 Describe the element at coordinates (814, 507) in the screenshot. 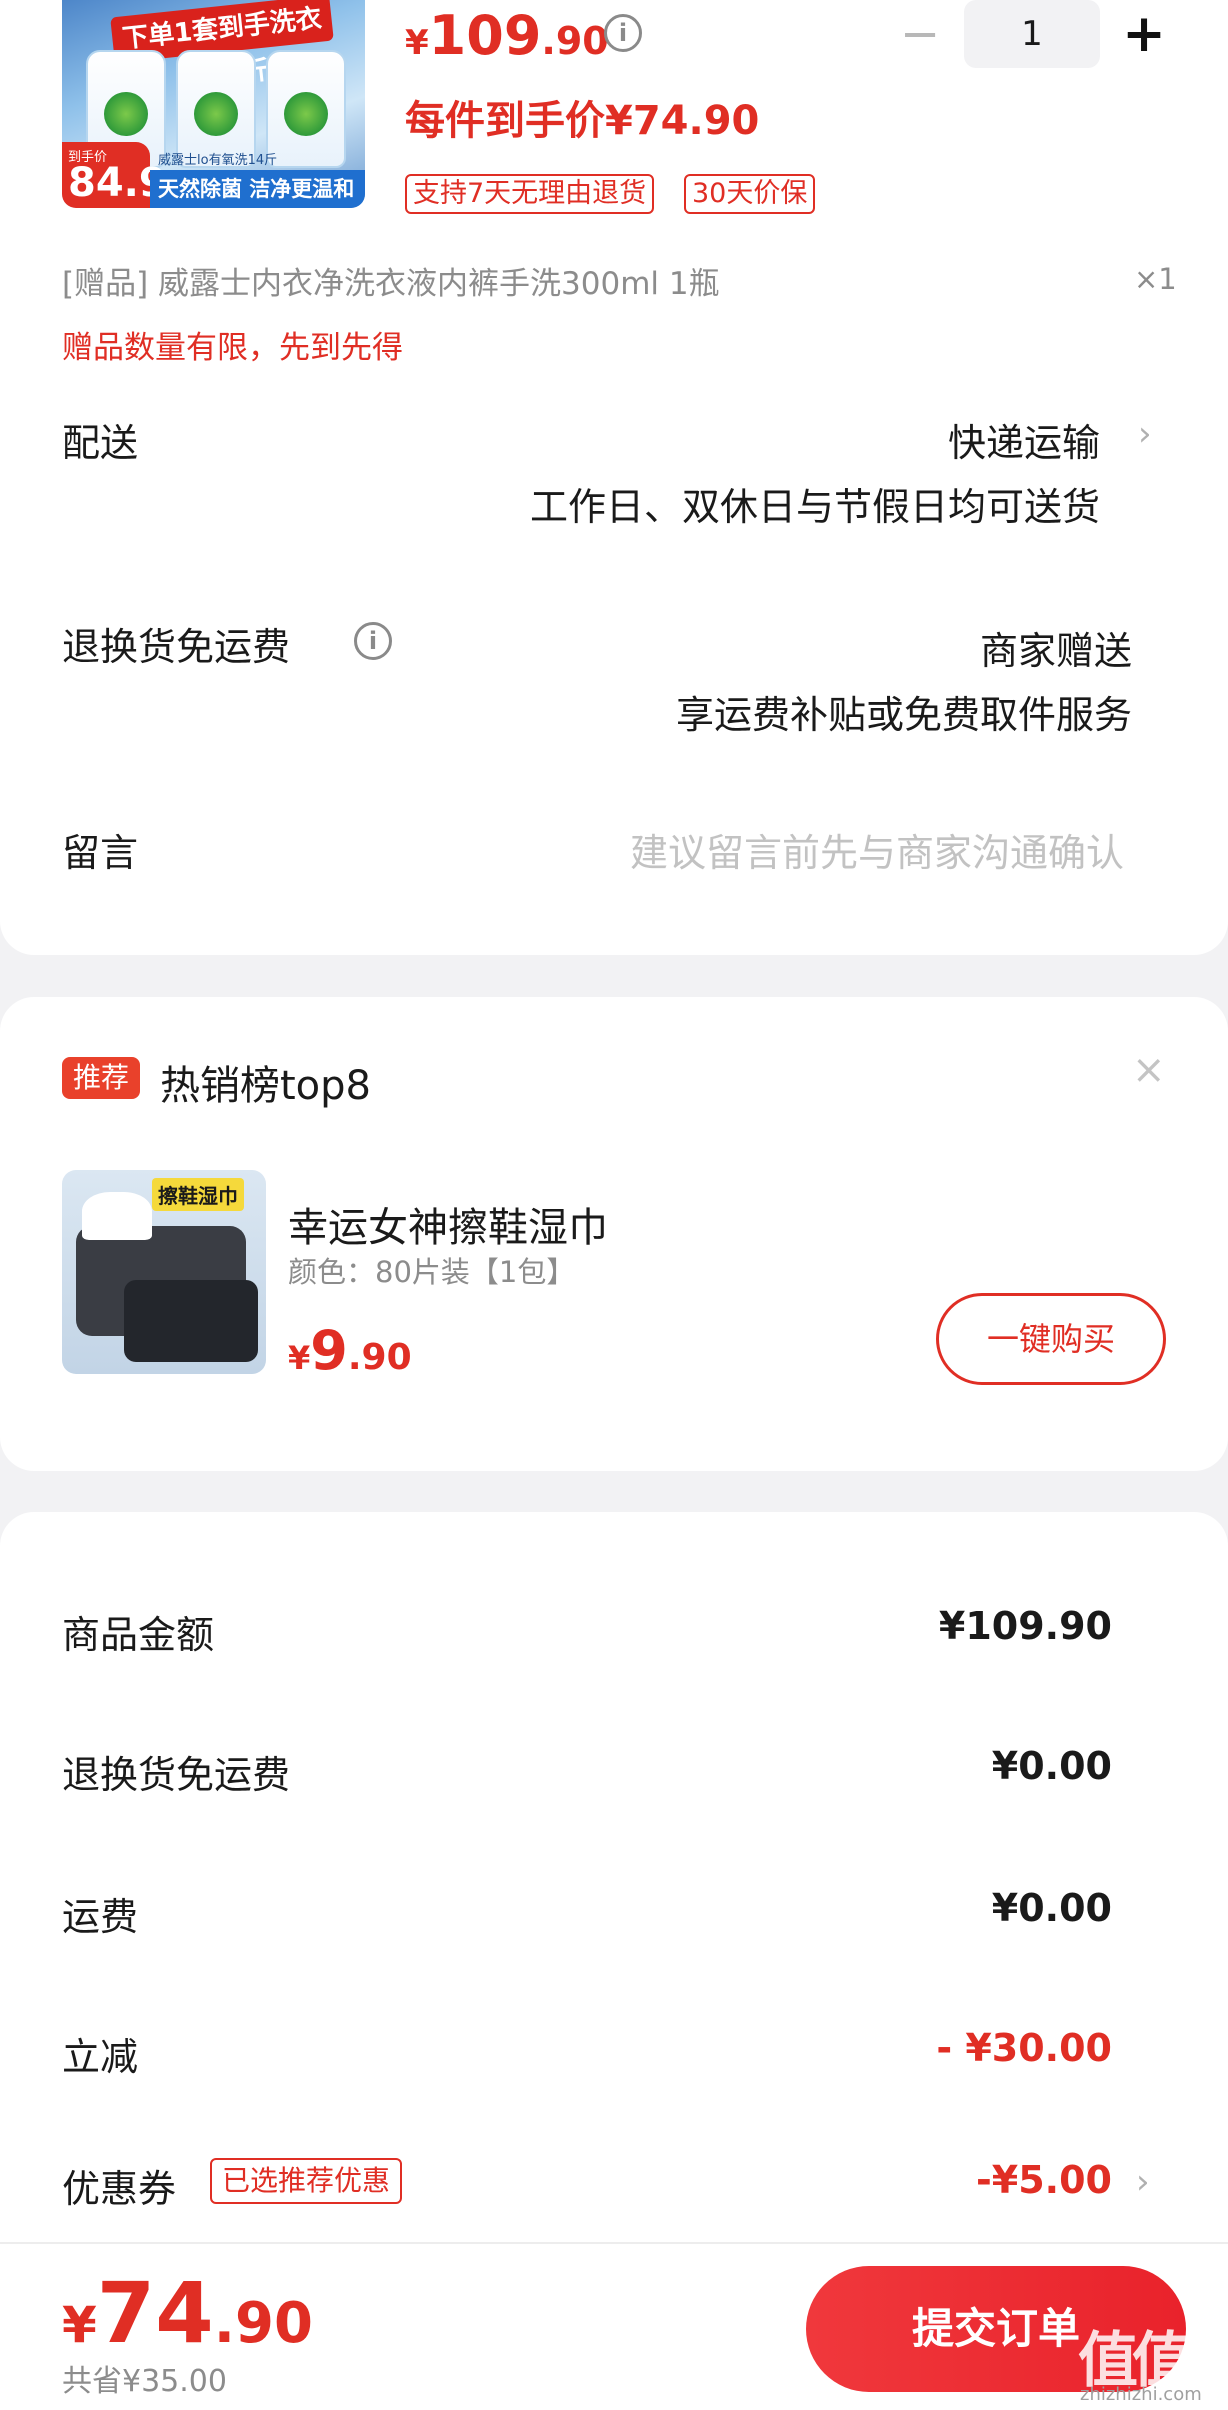

I see `delivery-detail: 工作日、双休日与节假日均可送货` at that location.